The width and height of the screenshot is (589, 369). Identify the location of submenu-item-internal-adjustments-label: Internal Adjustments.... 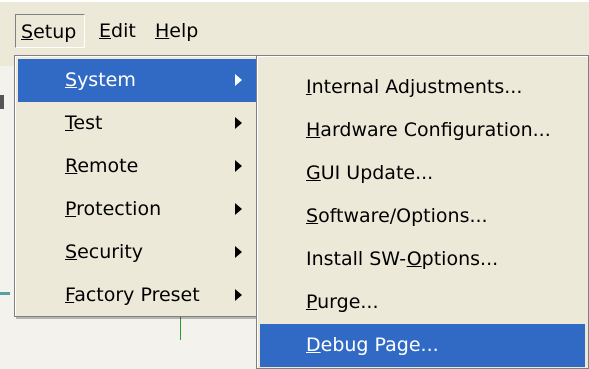
(414, 87).